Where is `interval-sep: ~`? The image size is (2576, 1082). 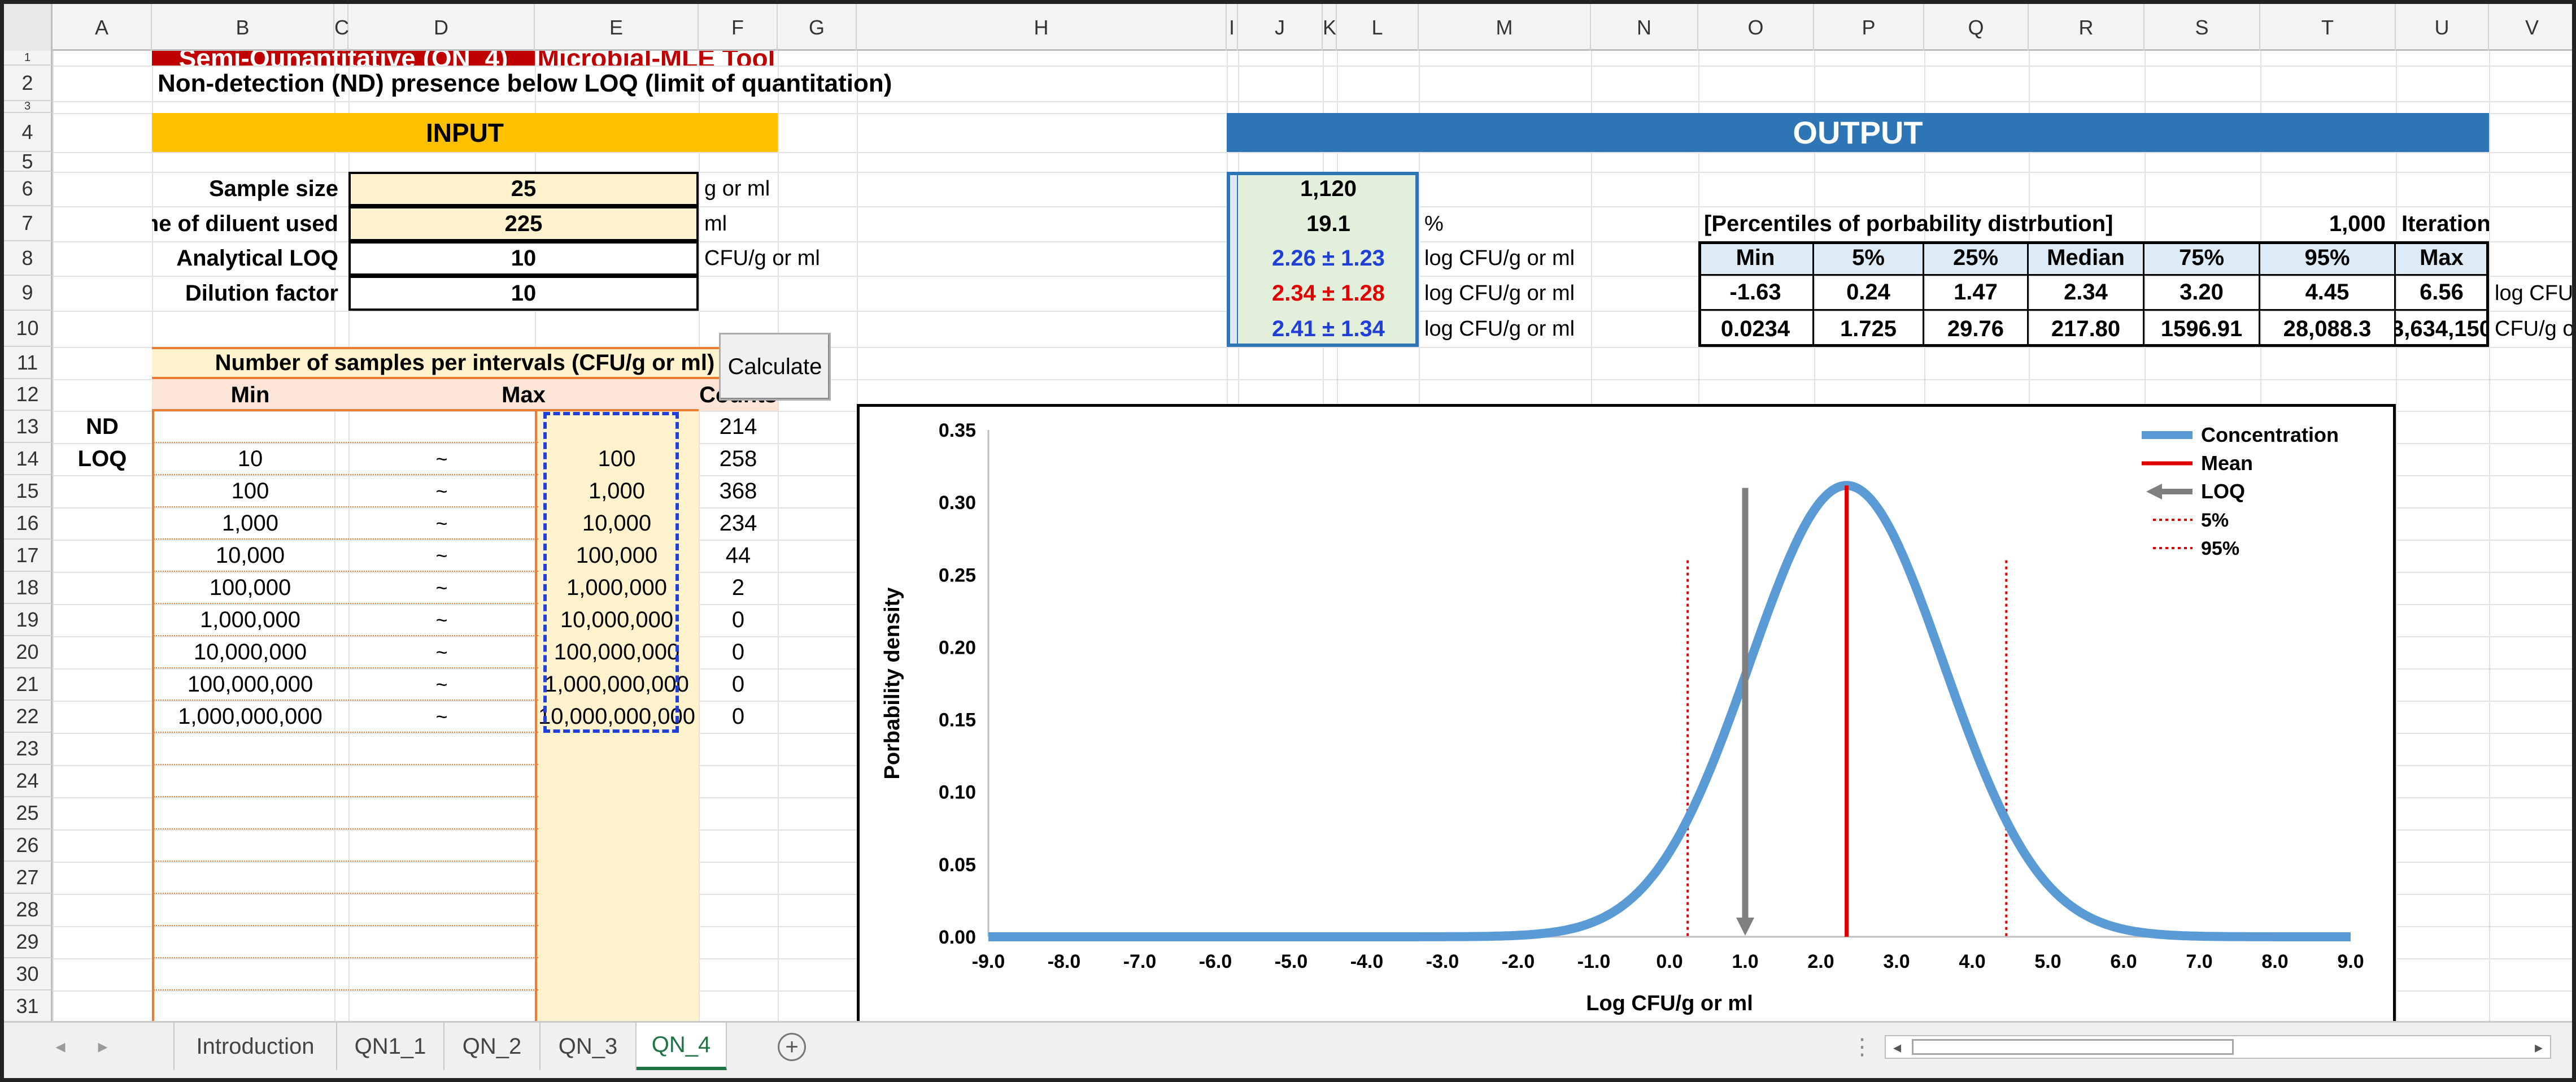
interval-sep: ~ is located at coordinates (441, 459).